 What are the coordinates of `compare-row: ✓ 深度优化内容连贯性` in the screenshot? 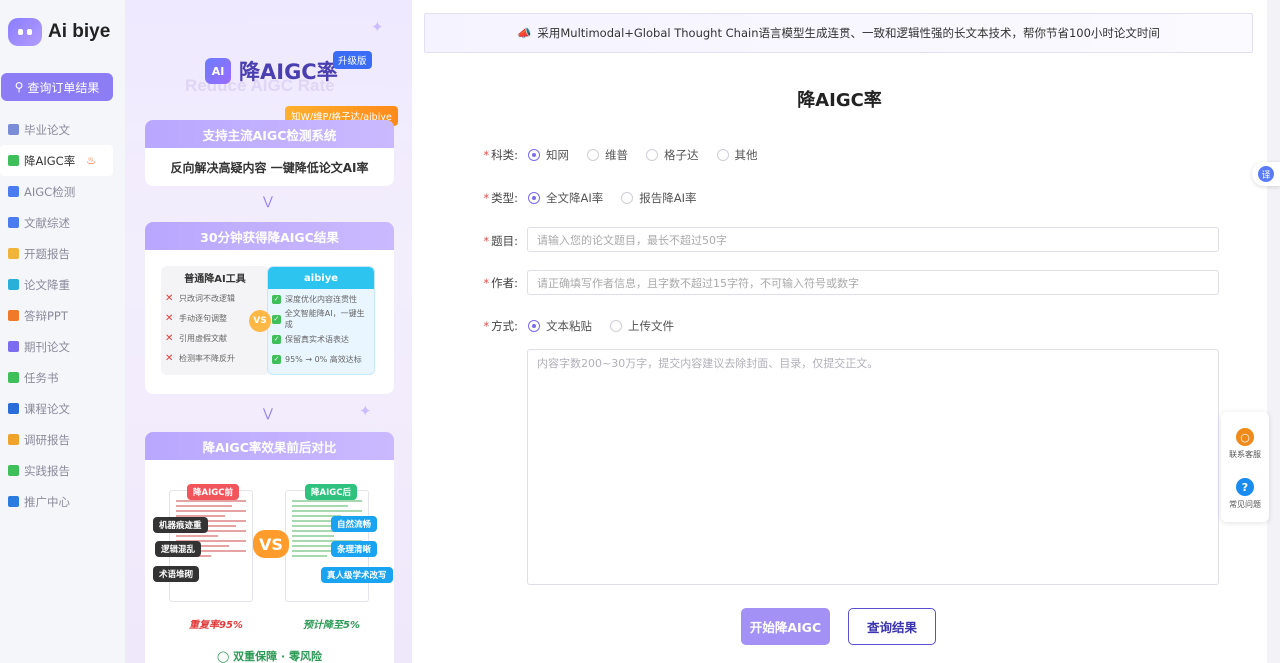 It's located at (321, 299).